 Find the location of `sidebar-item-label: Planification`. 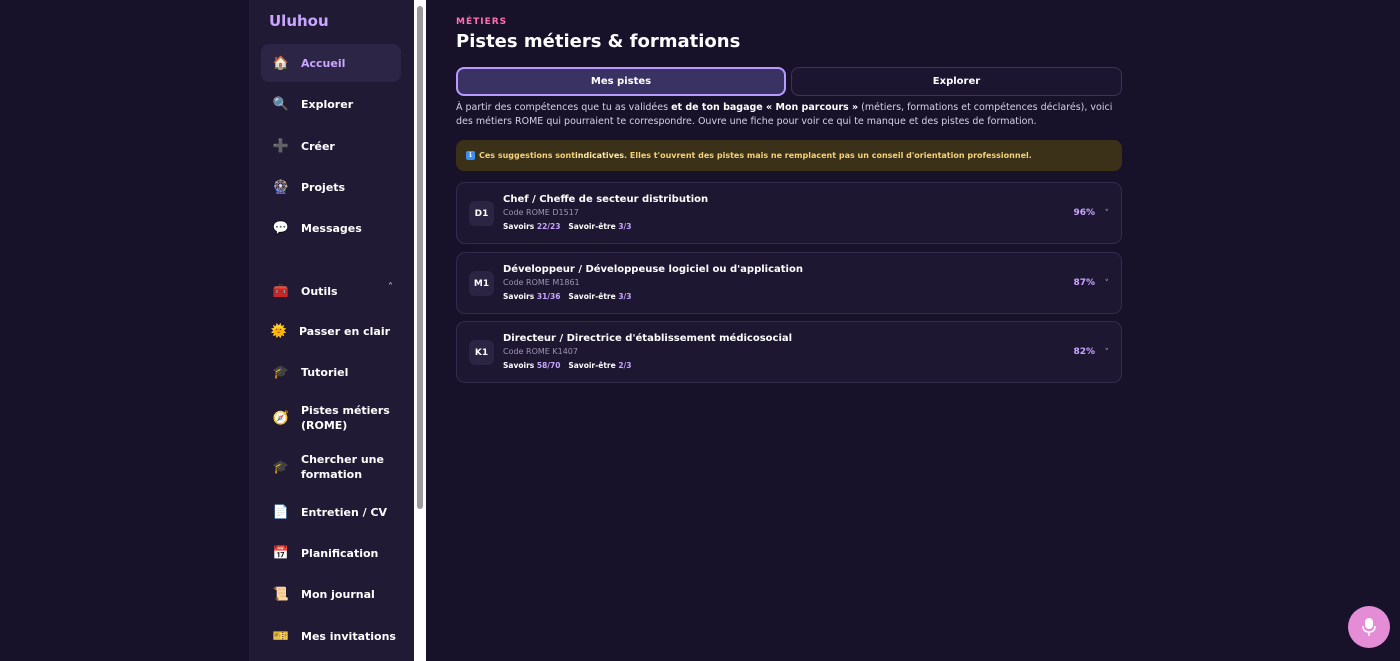

sidebar-item-label: Planification is located at coordinates (340, 553).